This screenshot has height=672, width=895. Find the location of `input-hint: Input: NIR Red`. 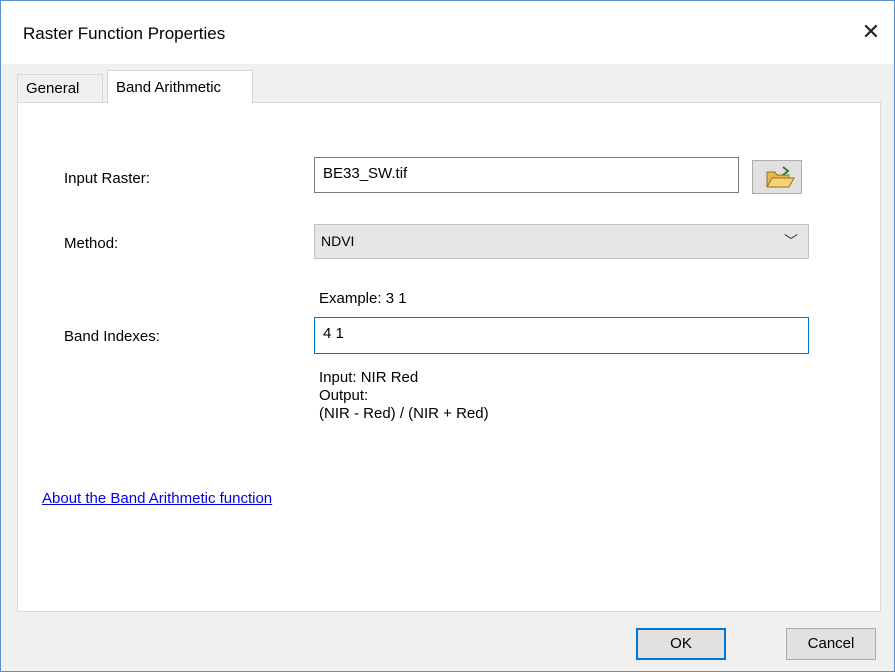

input-hint: Input: NIR Red is located at coordinates (369, 377).